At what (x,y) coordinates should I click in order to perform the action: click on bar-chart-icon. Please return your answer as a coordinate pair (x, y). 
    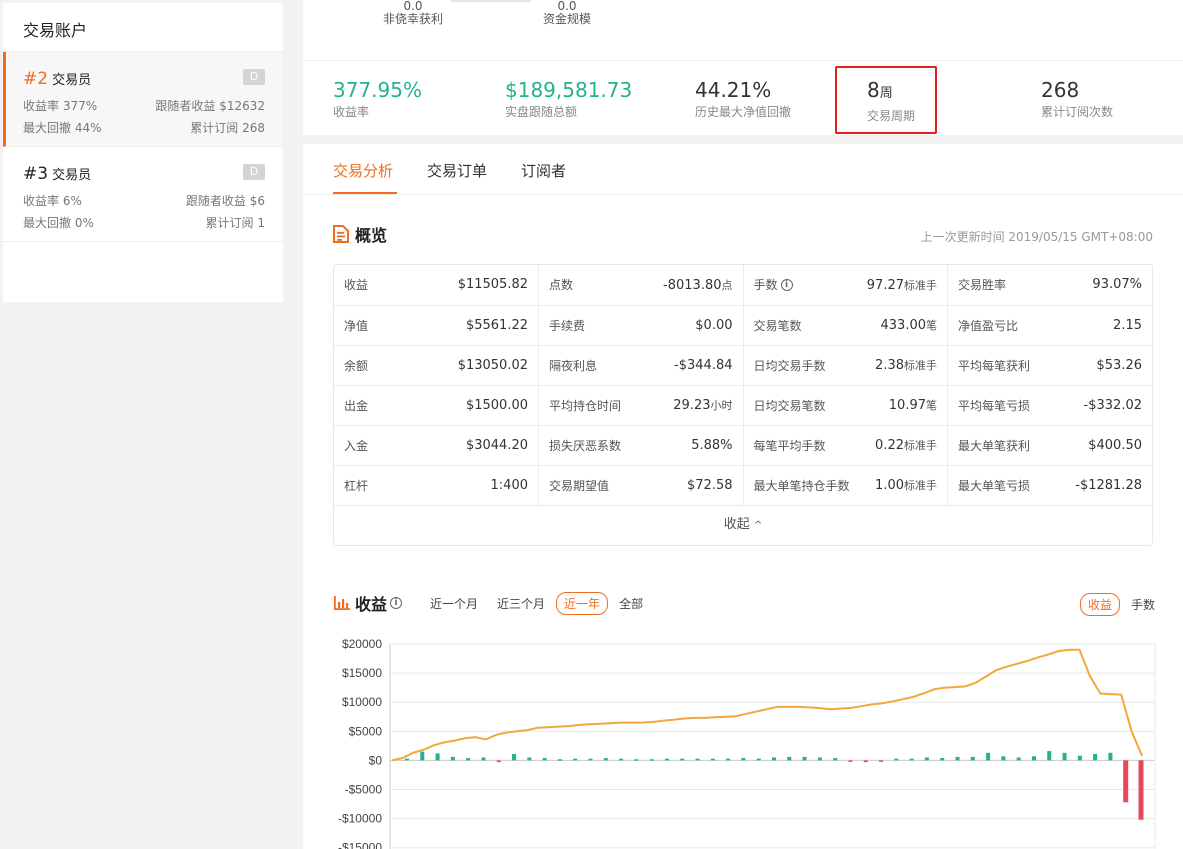
    Looking at the image, I should click on (342, 603).